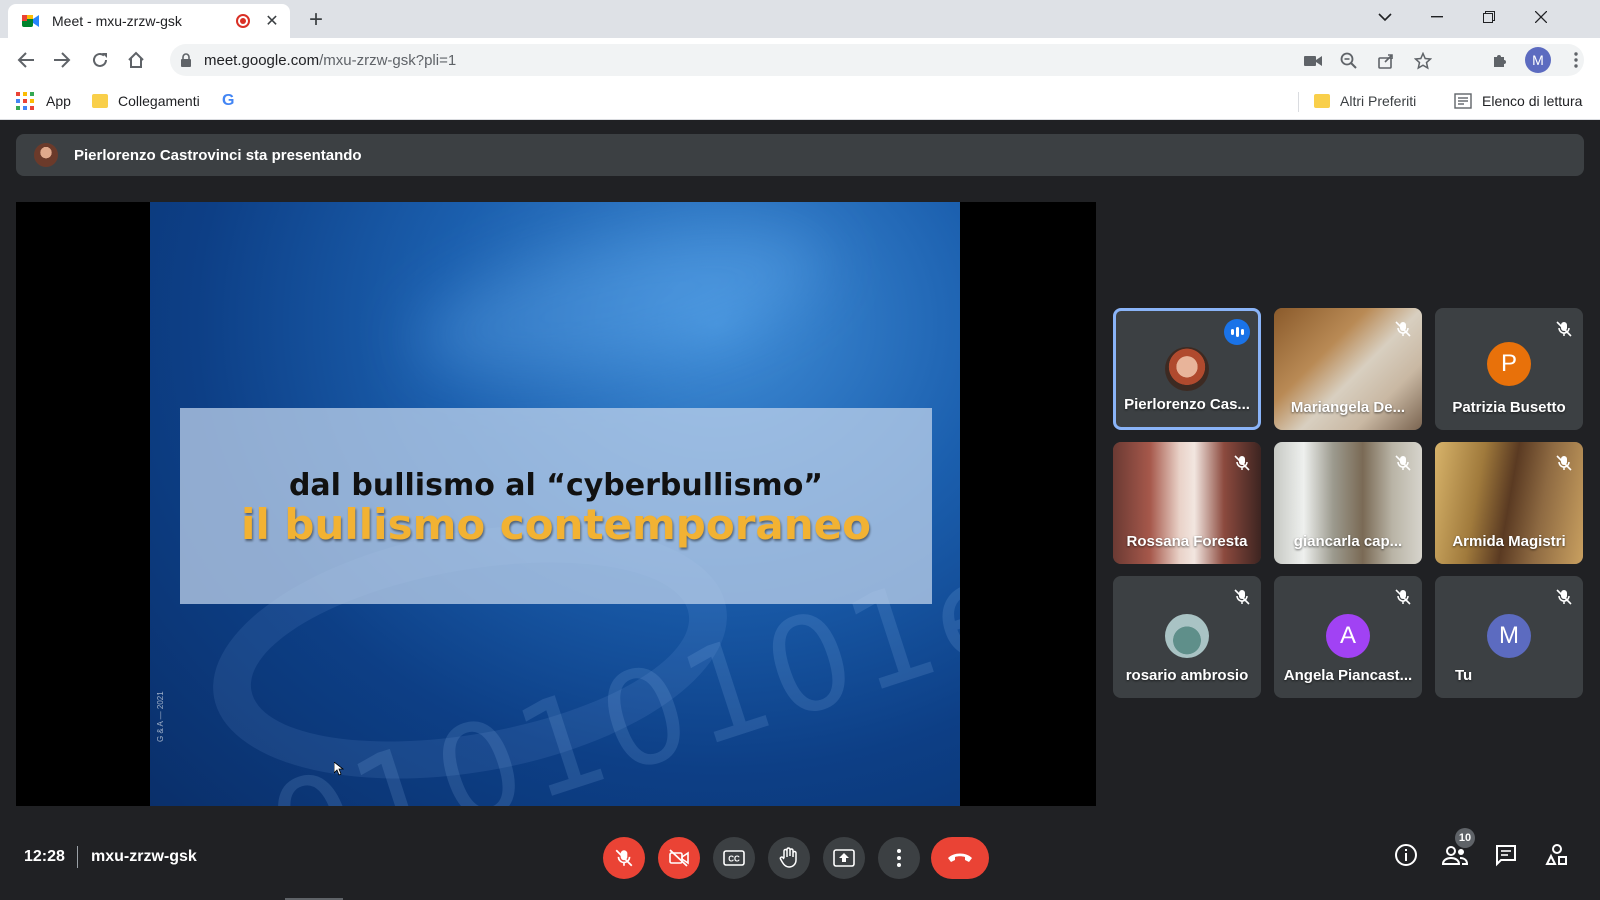  Describe the element at coordinates (1576, 60) in the screenshot. I see `menu-kebab-icon` at that location.